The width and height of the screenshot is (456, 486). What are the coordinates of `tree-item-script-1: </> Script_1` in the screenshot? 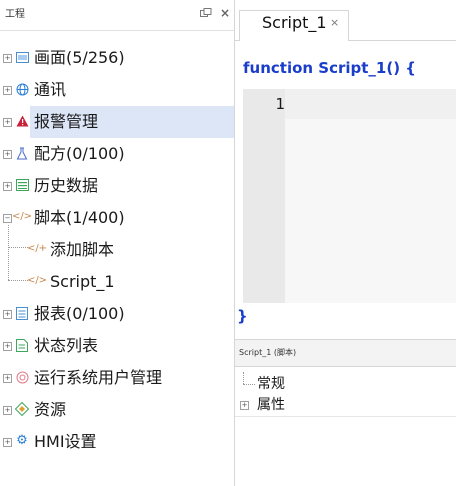 It's located at (117, 282).